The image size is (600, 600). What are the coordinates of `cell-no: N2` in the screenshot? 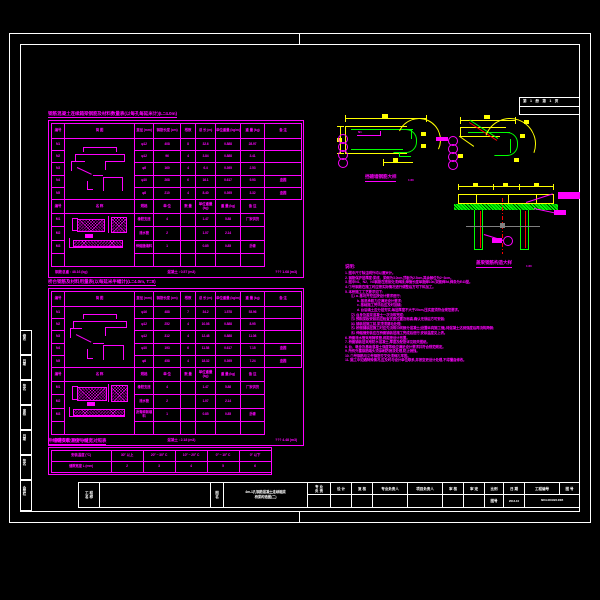 It's located at (58, 157).